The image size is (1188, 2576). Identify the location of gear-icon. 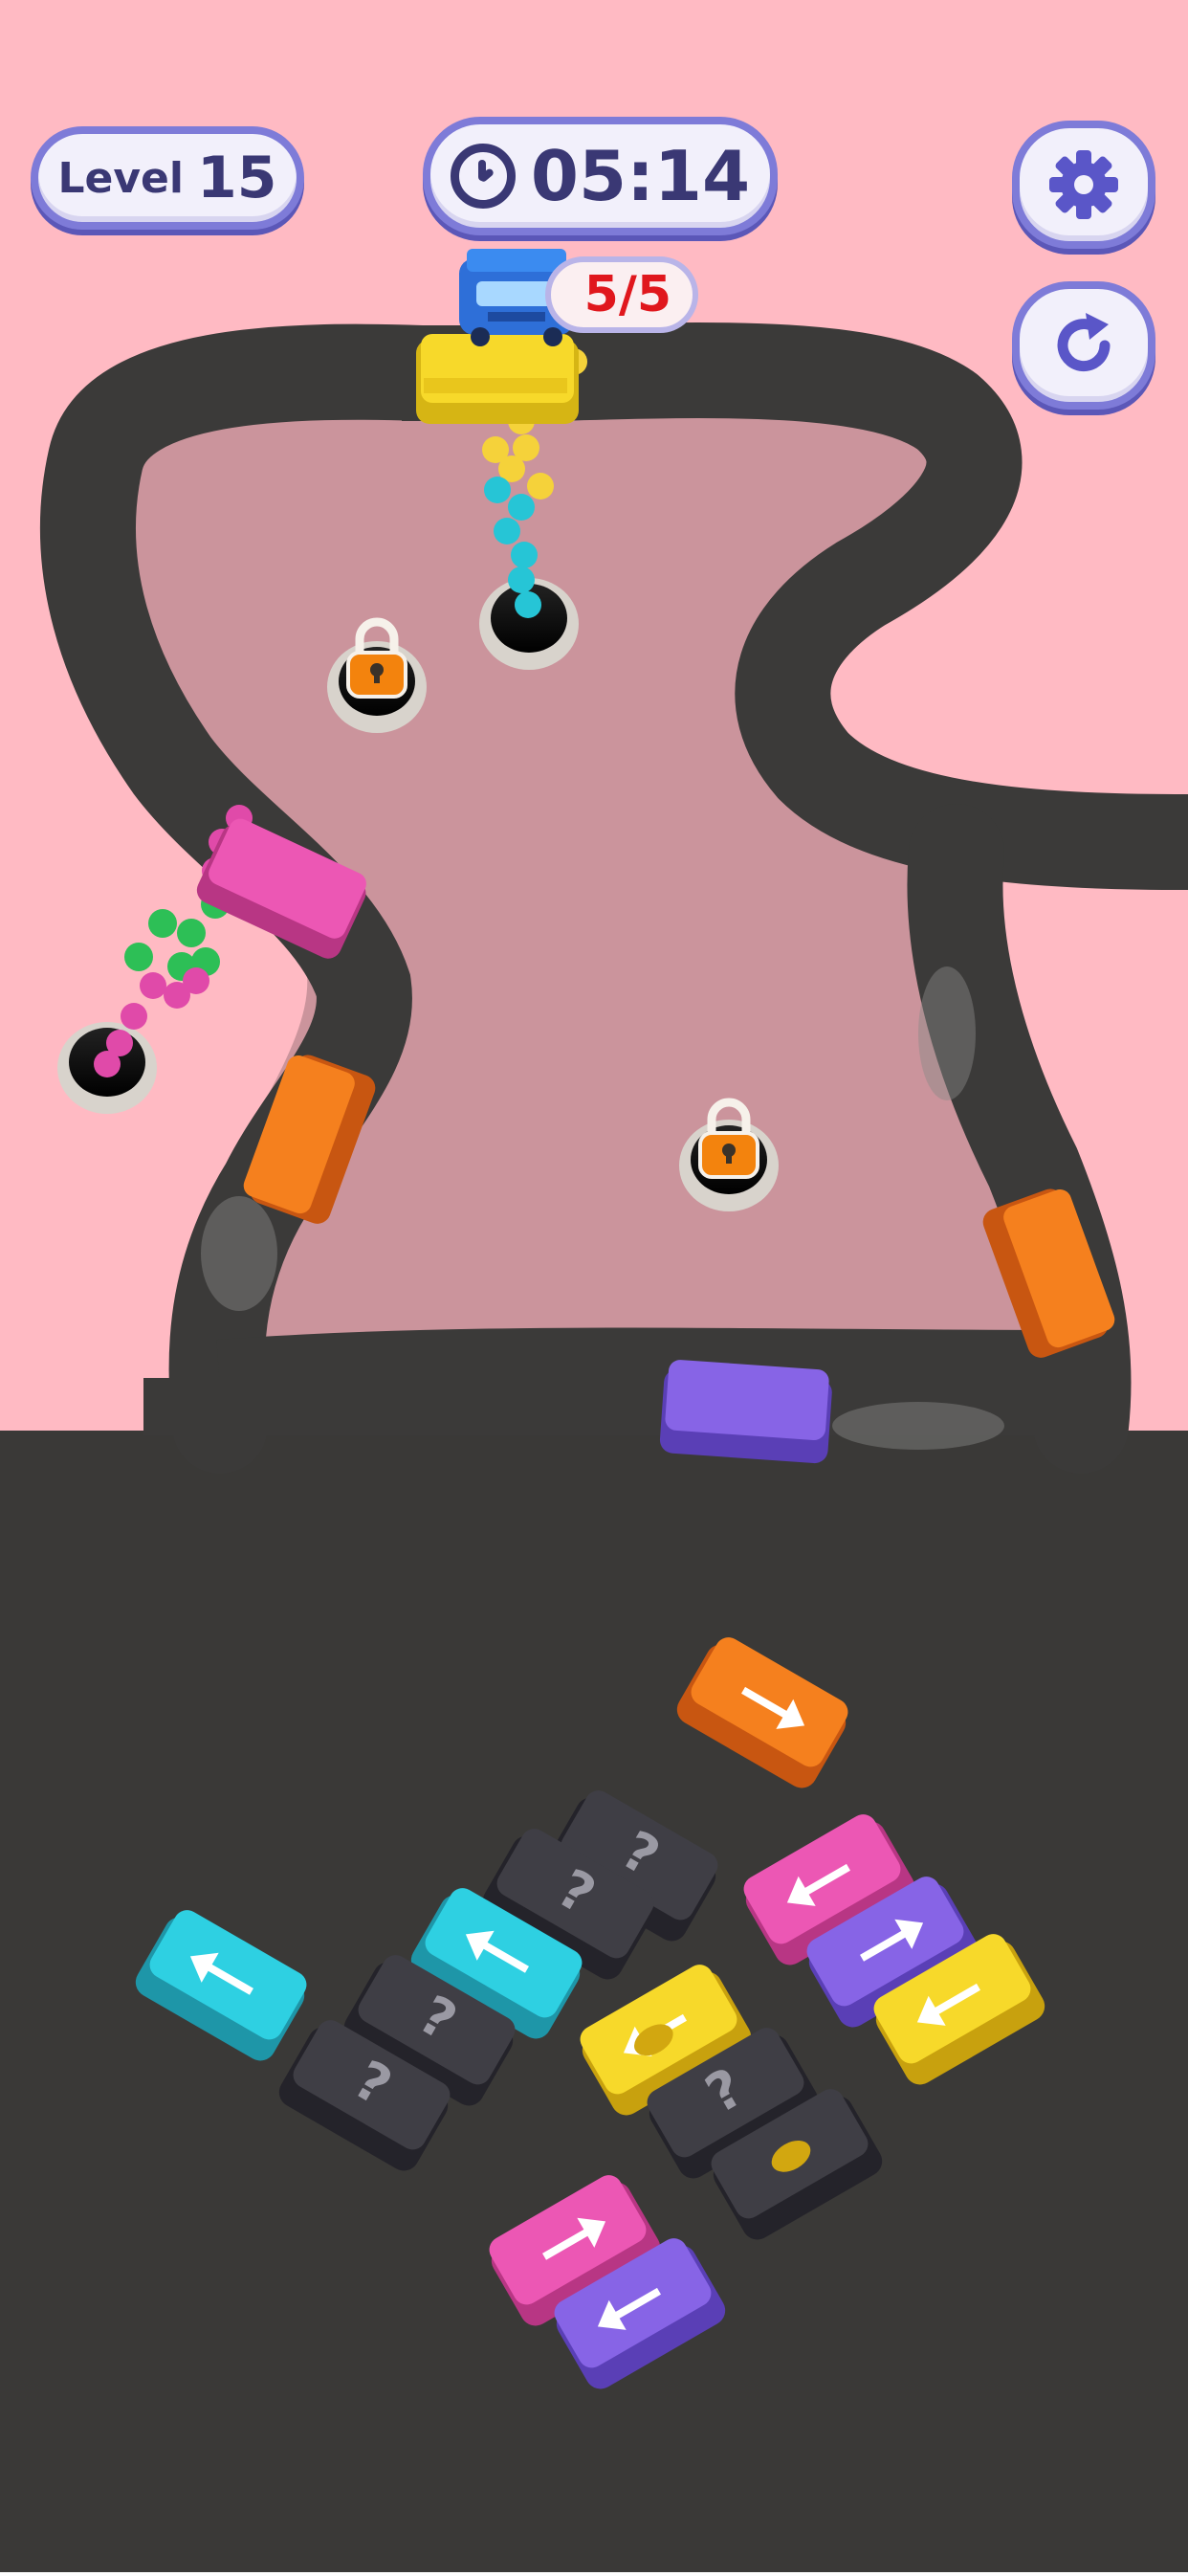
(1083, 184).